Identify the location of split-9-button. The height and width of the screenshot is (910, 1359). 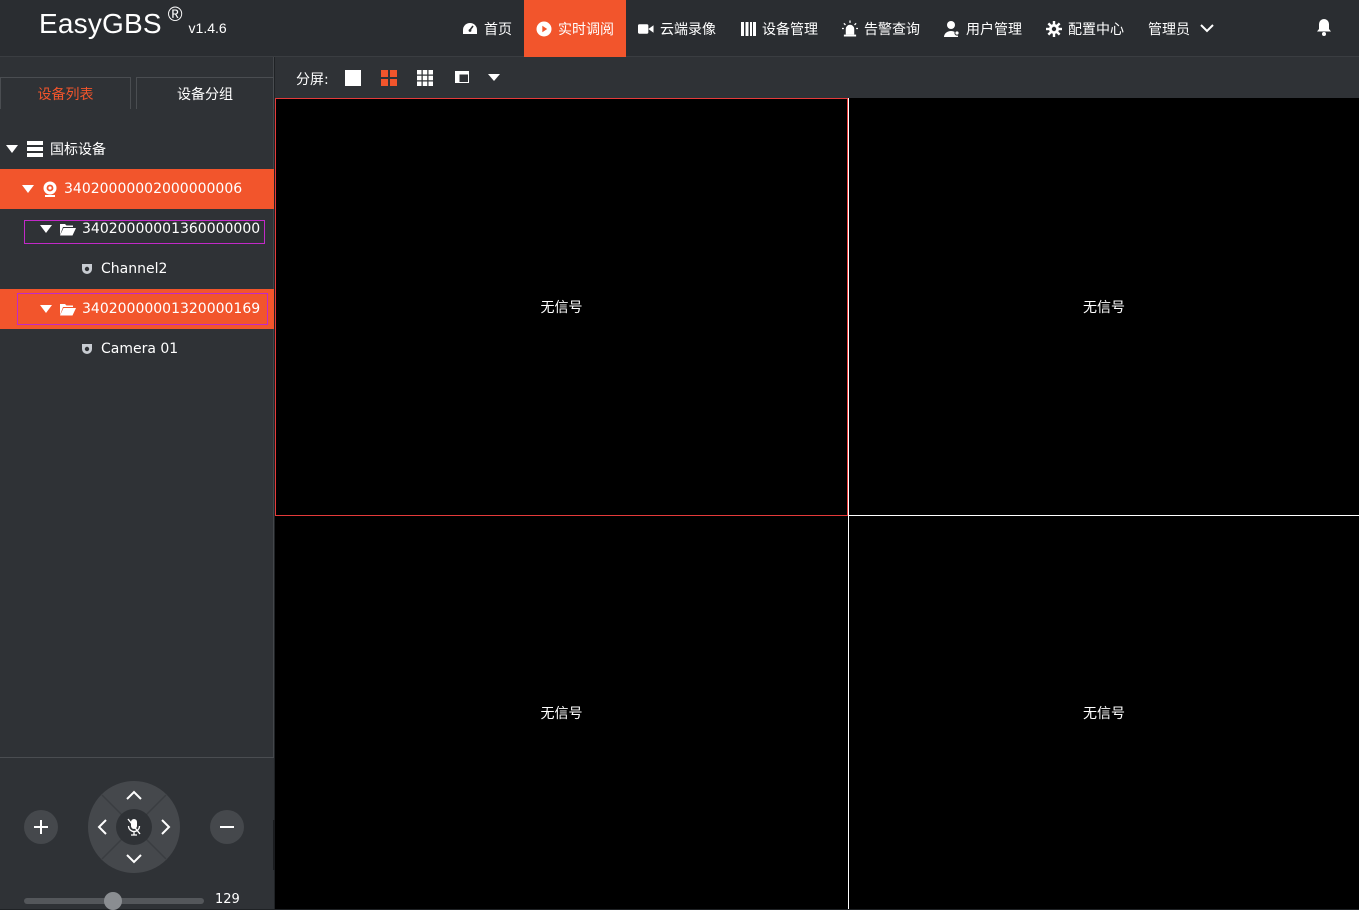
(425, 78).